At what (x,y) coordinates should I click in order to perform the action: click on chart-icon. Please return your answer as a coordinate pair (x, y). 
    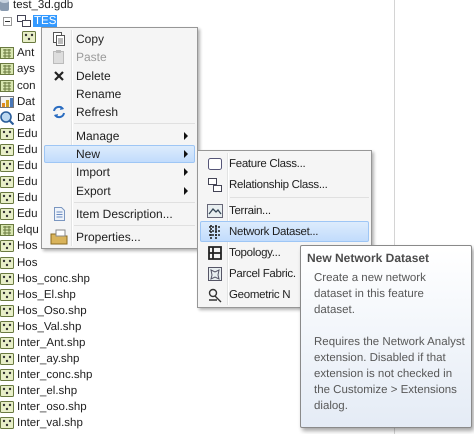
    Looking at the image, I should click on (7, 101).